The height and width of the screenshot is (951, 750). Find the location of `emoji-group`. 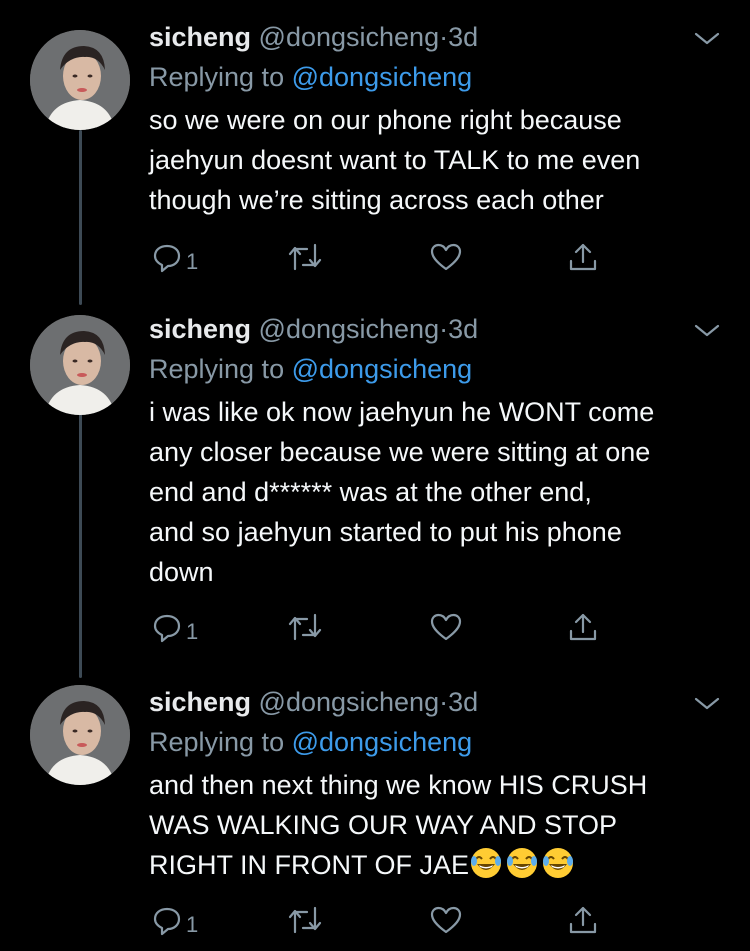

emoji-group is located at coordinates (523, 864).